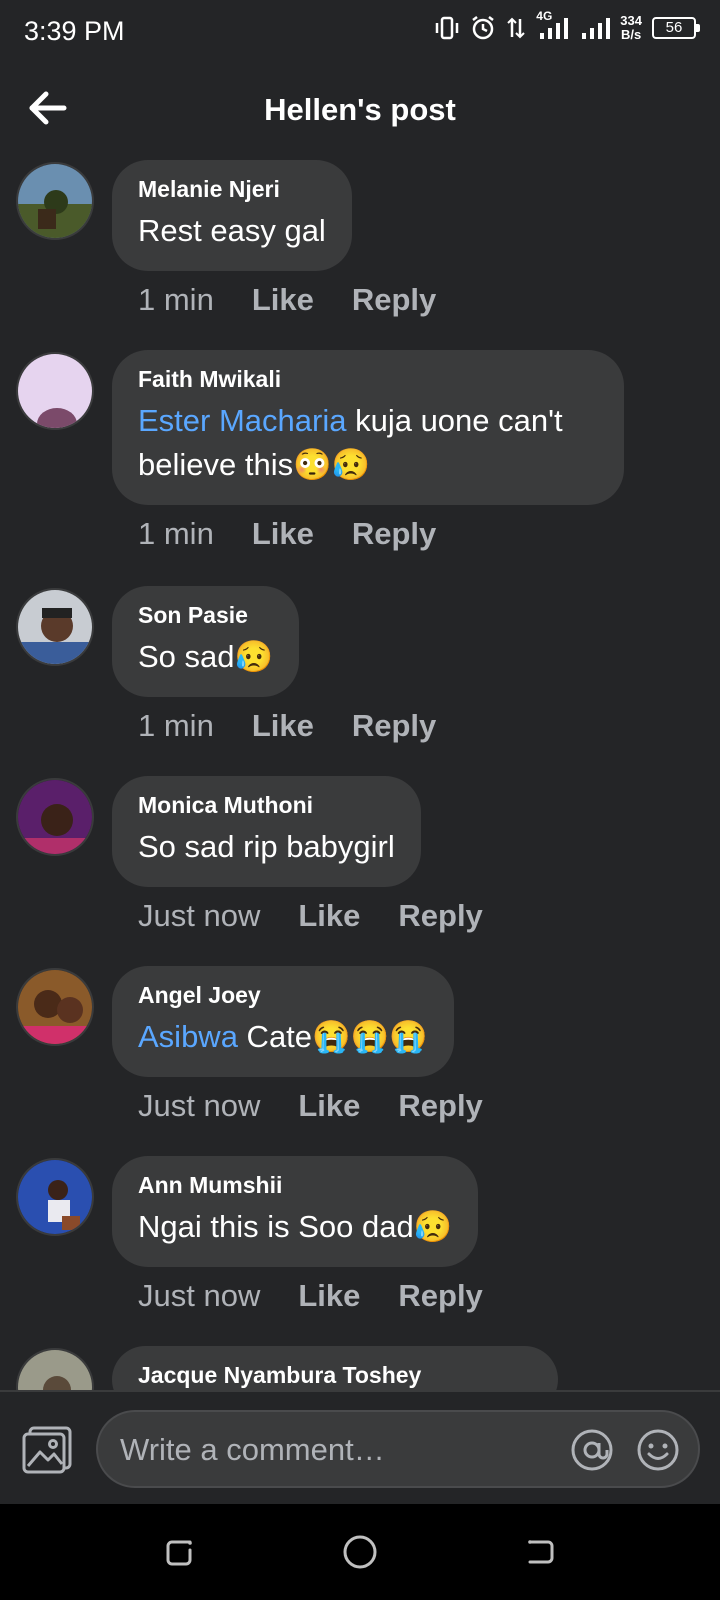 The width and height of the screenshot is (720, 1600). I want to click on comment-text-content: Rest easy gal, so click(232, 230).